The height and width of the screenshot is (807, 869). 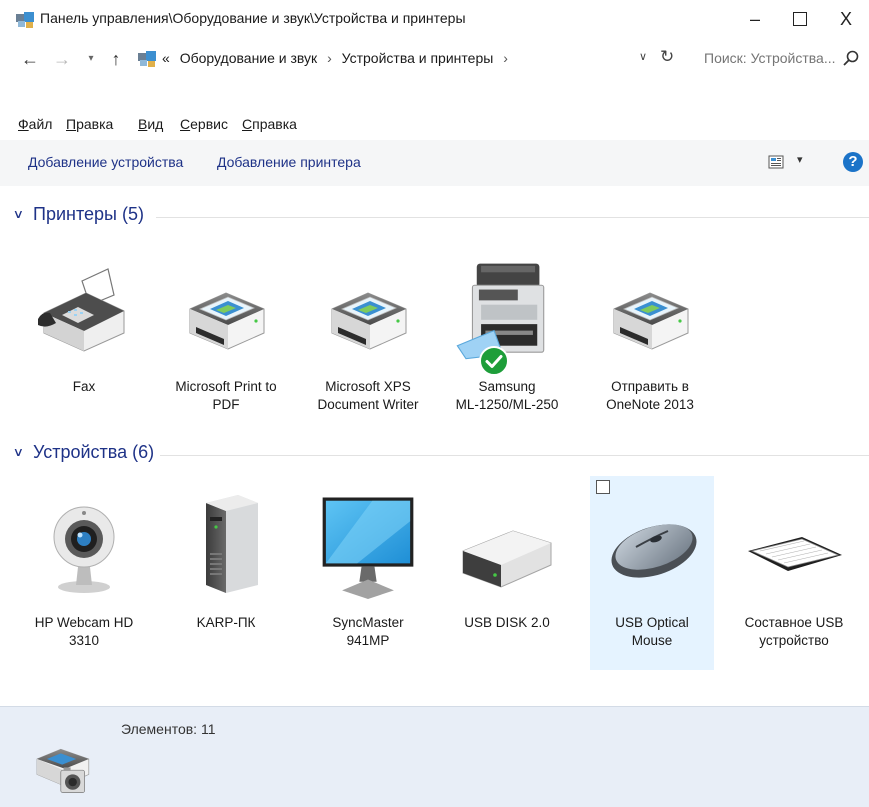 What do you see at coordinates (494, 361) in the screenshot?
I see `default-printer-check-icon` at bounding box center [494, 361].